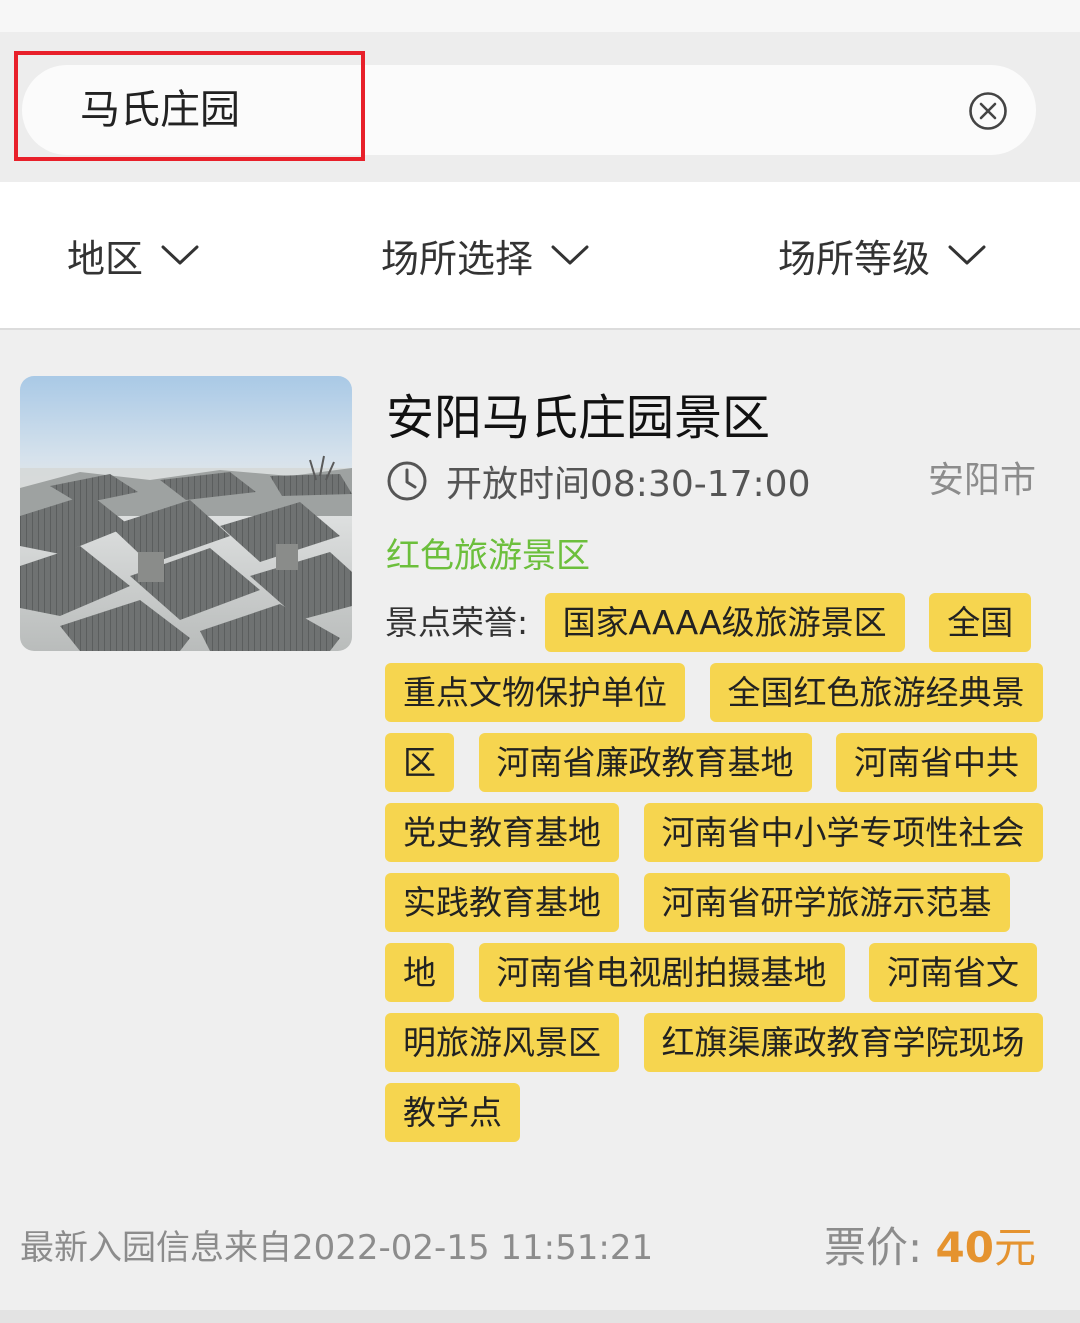  What do you see at coordinates (628, 484) in the screenshot?
I see `open-time: 开放时间08:30-17:00` at bounding box center [628, 484].